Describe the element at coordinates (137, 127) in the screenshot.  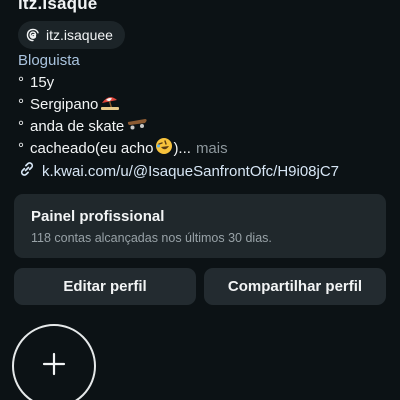
I see `skateboard-emoji` at that location.